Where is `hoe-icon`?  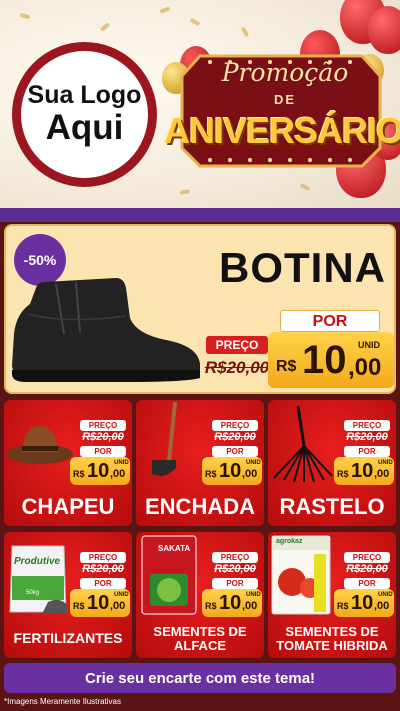 hoe-icon is located at coordinates (165, 439).